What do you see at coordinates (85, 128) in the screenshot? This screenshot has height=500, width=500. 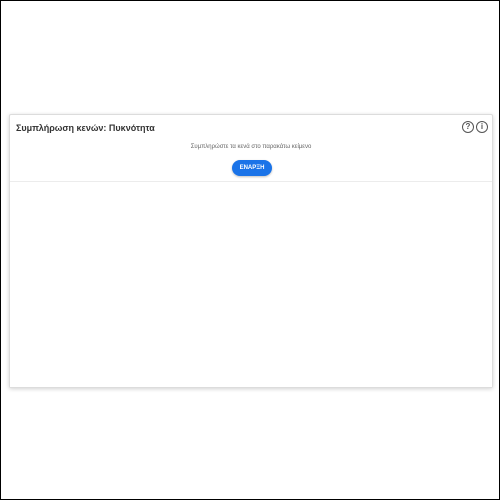 I see `activity-title: Συμπλήρωση κενών: Πυκνότητα` at bounding box center [85, 128].